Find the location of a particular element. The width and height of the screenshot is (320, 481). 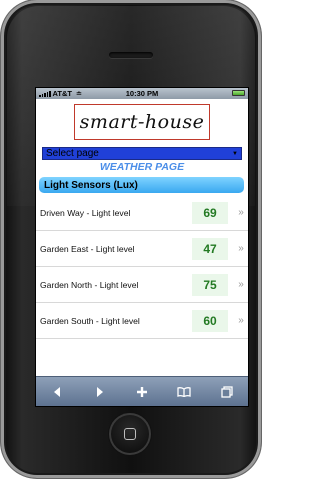

logo-area: smart-house is located at coordinates (142, 121).